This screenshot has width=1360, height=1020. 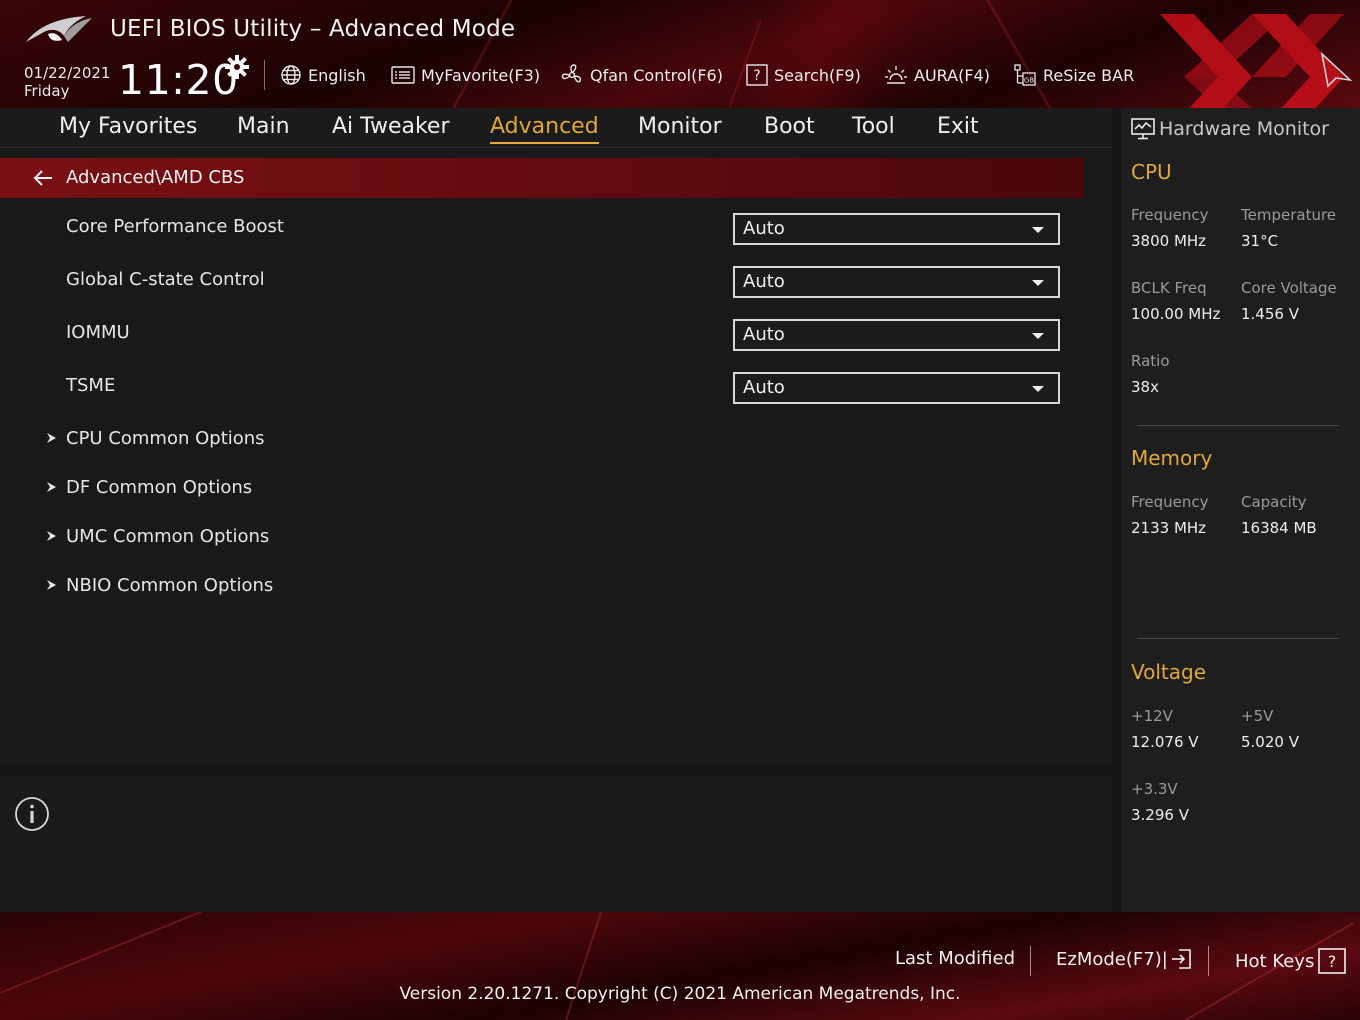 I want to click on date-value: 01/22/2021, so click(x=67, y=73).